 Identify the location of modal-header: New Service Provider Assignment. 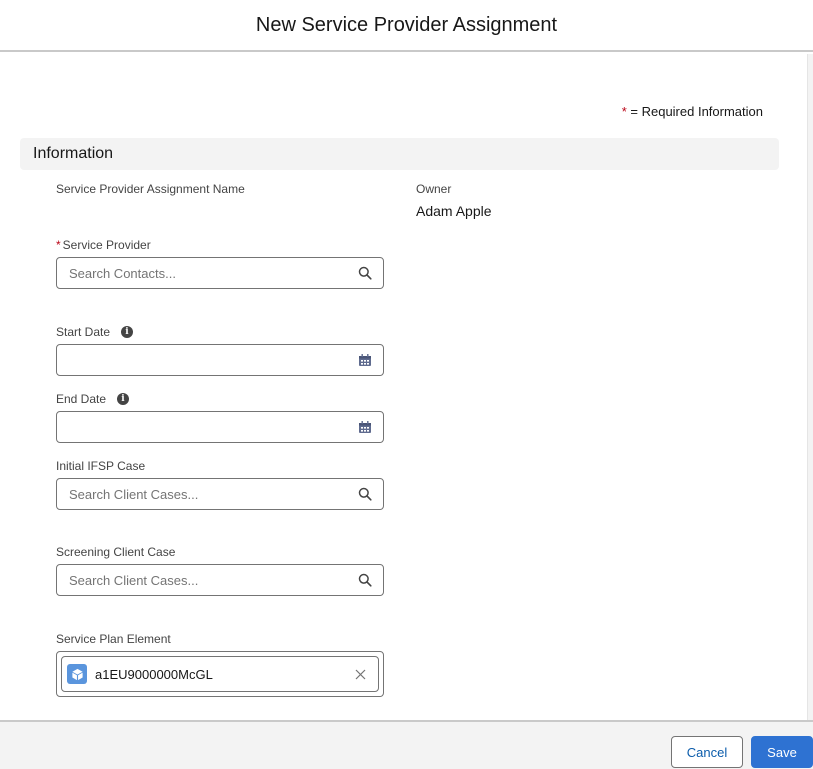
(406, 26).